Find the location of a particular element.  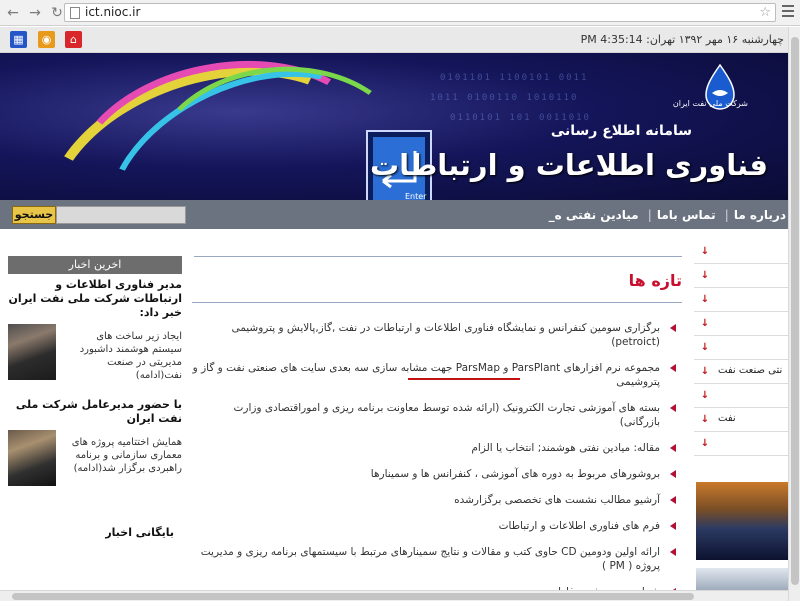

highlight-underline is located at coordinates (464, 379).